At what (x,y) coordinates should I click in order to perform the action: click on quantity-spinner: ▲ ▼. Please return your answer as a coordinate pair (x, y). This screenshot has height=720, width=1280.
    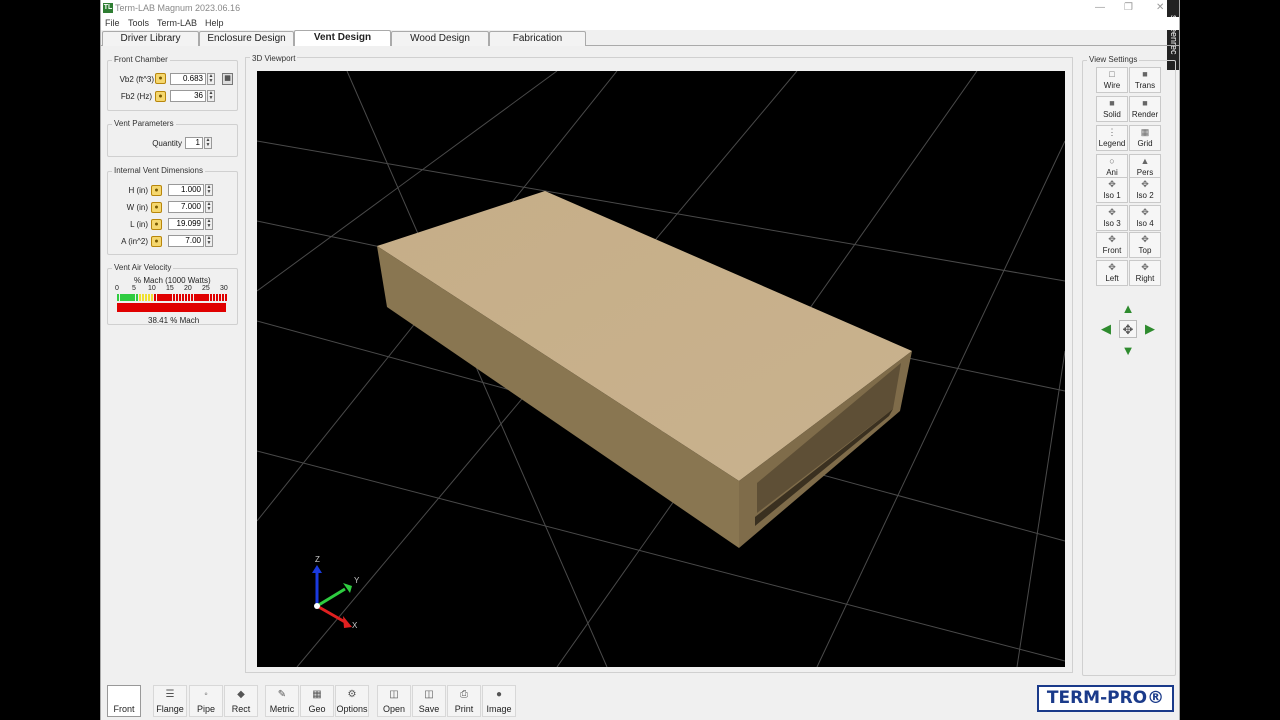
    Looking at the image, I should click on (208, 143).